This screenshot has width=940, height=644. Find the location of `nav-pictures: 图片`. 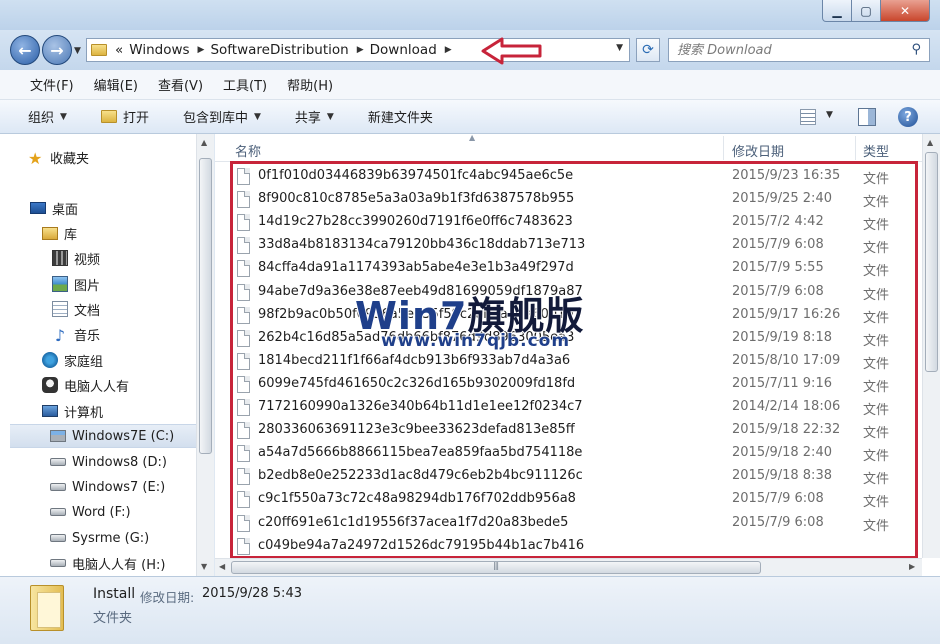

nav-pictures: 图片 is located at coordinates (76, 284).